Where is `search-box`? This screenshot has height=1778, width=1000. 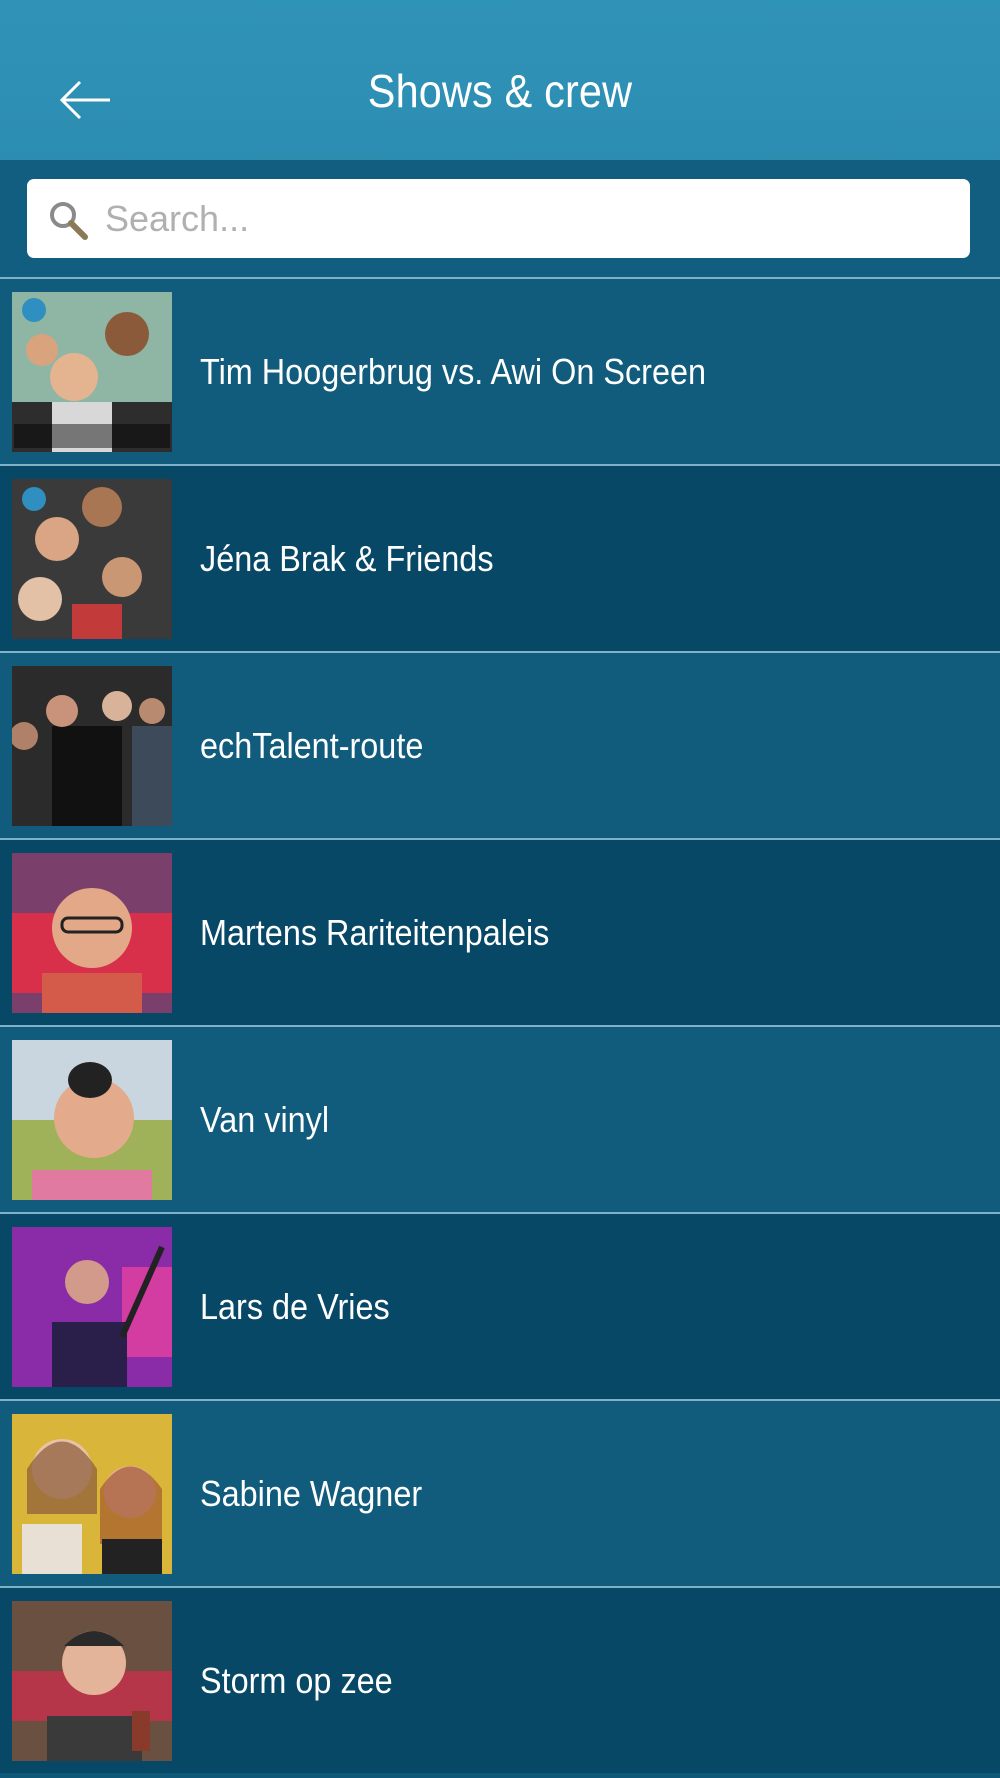
search-box is located at coordinates (498, 218).